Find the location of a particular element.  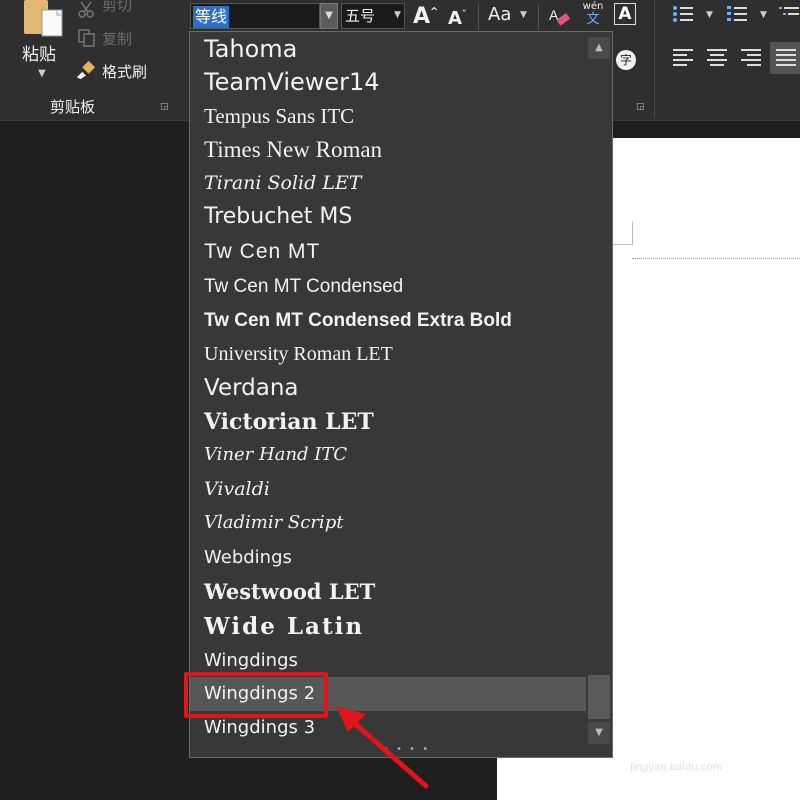

phonetic-bottom: 文 is located at coordinates (593, 19).